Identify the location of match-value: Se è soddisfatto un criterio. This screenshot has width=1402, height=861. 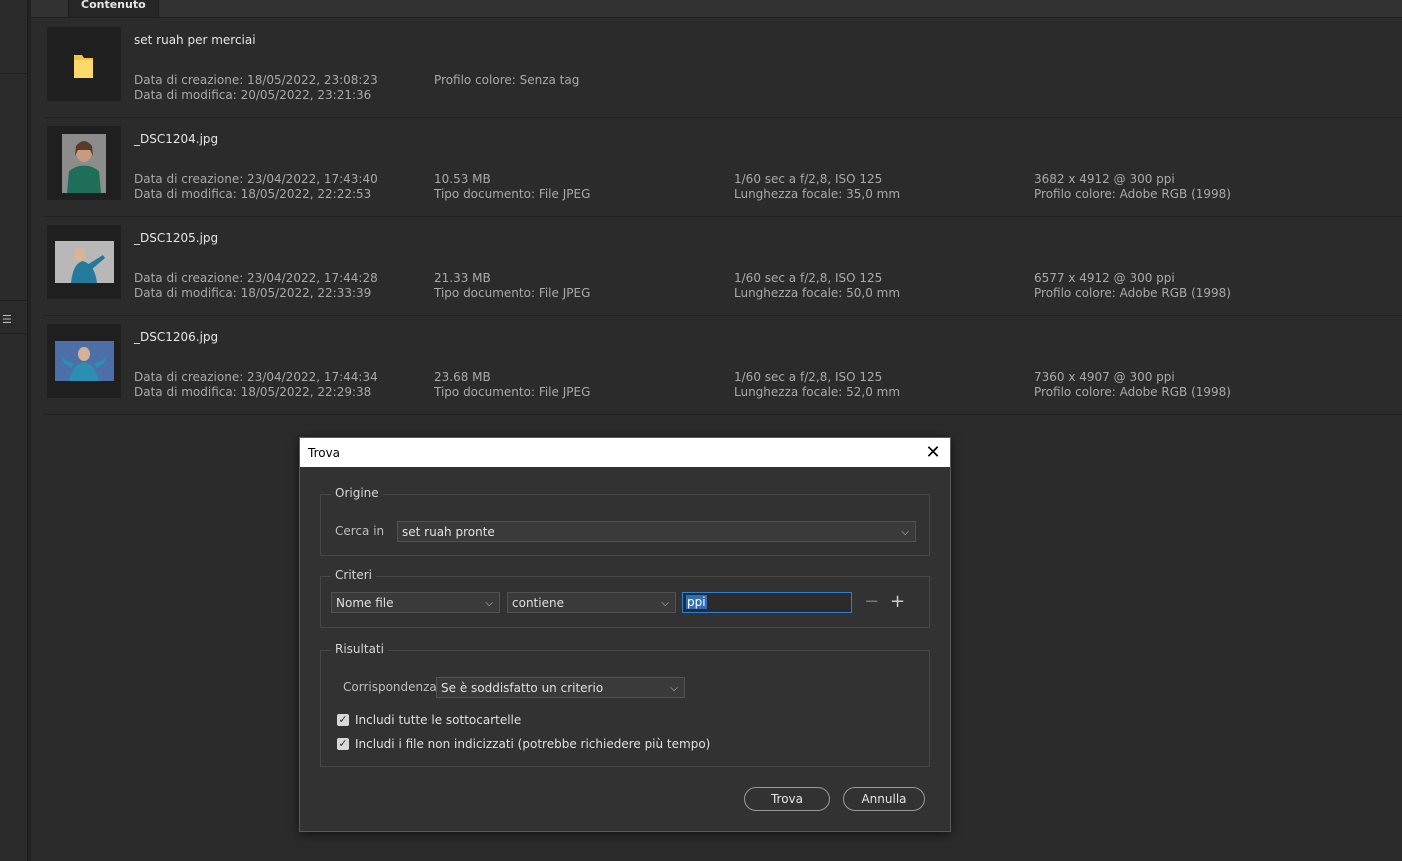
(522, 688).